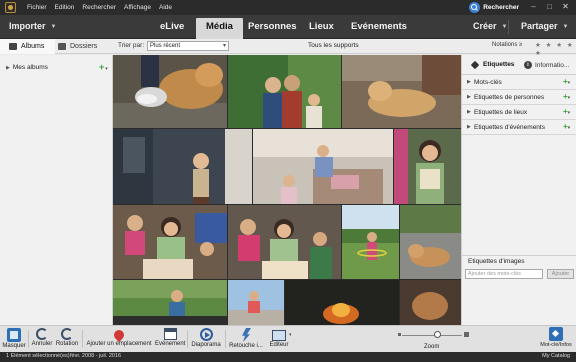 The image size is (576, 362). I want to click on mes-albums-label: Mes albums, so click(30, 67).